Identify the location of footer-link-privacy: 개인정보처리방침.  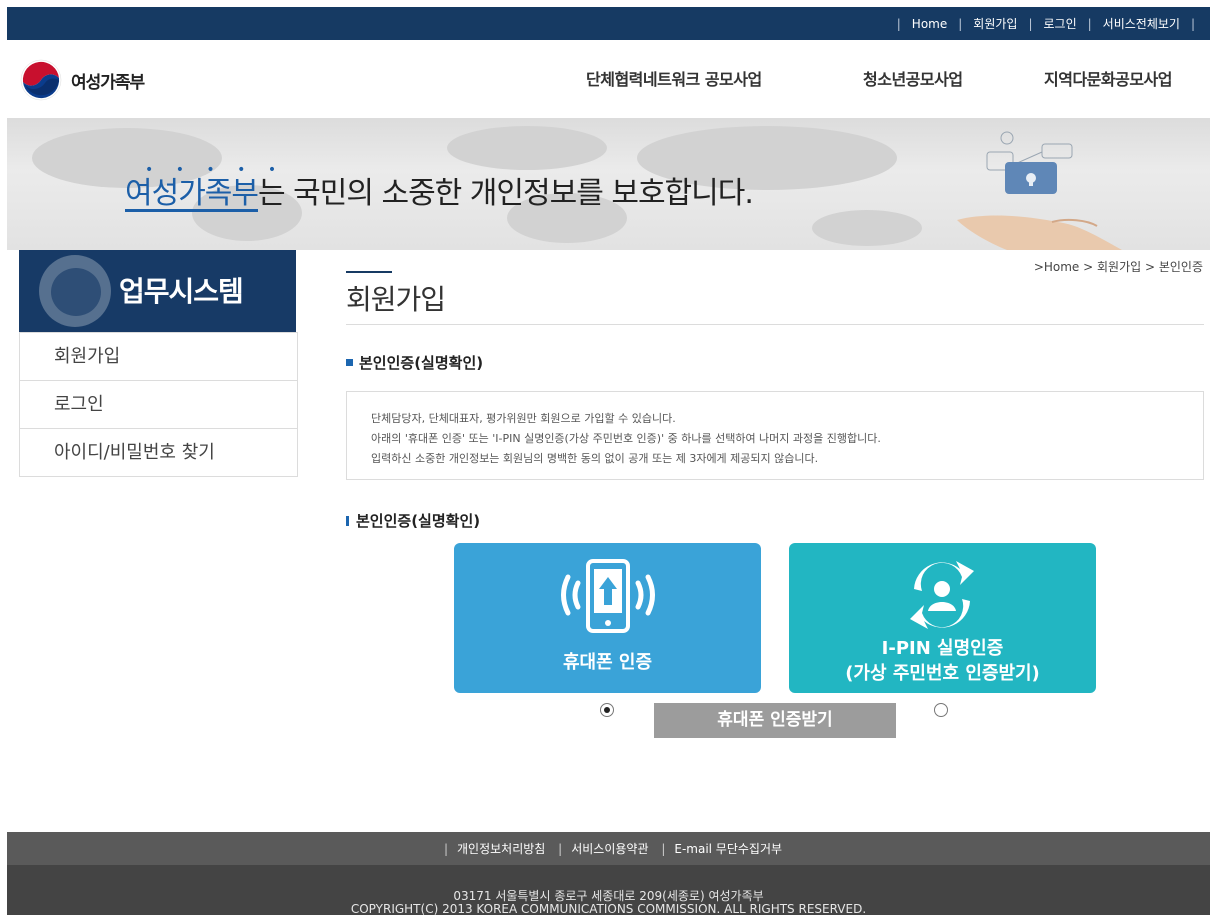
(501, 849).